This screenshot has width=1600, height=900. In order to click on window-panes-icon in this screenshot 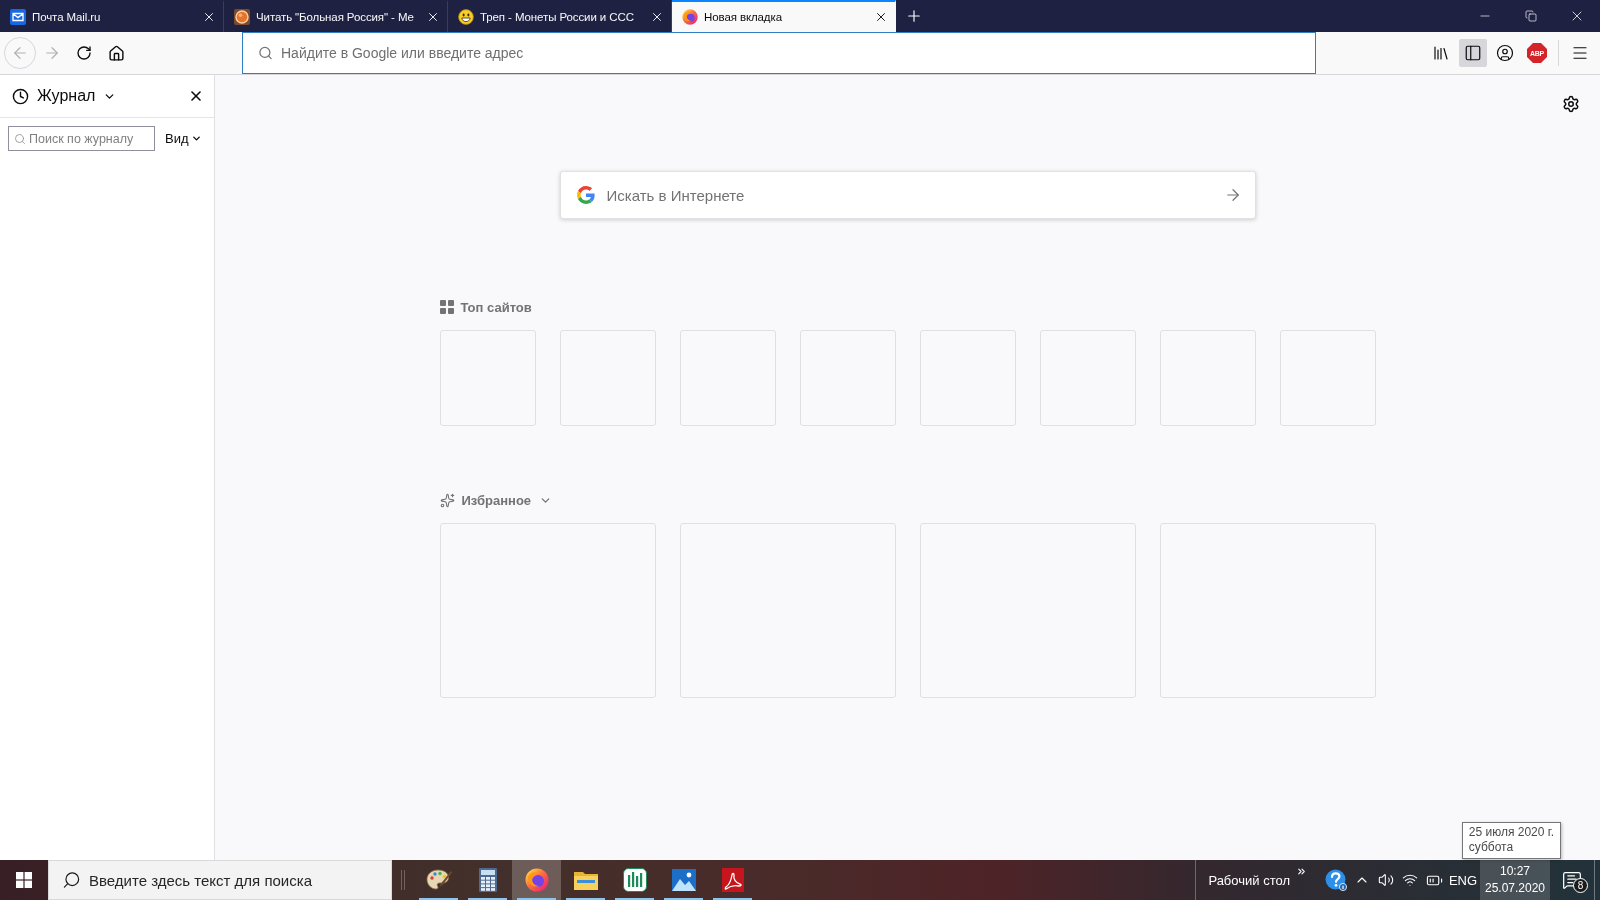, I will do `click(24, 880)`.